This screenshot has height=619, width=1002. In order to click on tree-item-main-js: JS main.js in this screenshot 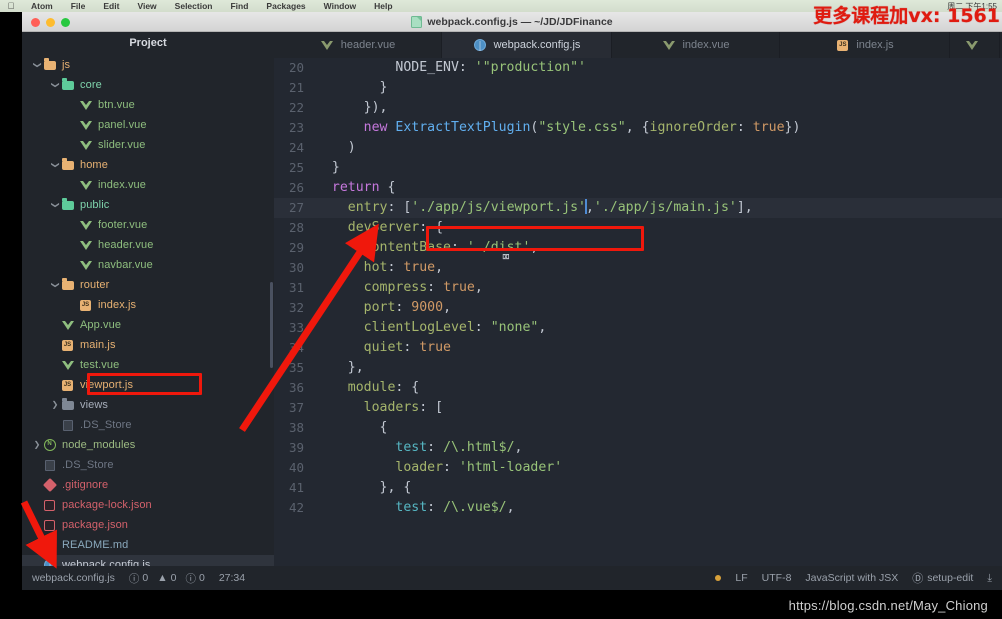, I will do `click(148, 345)`.